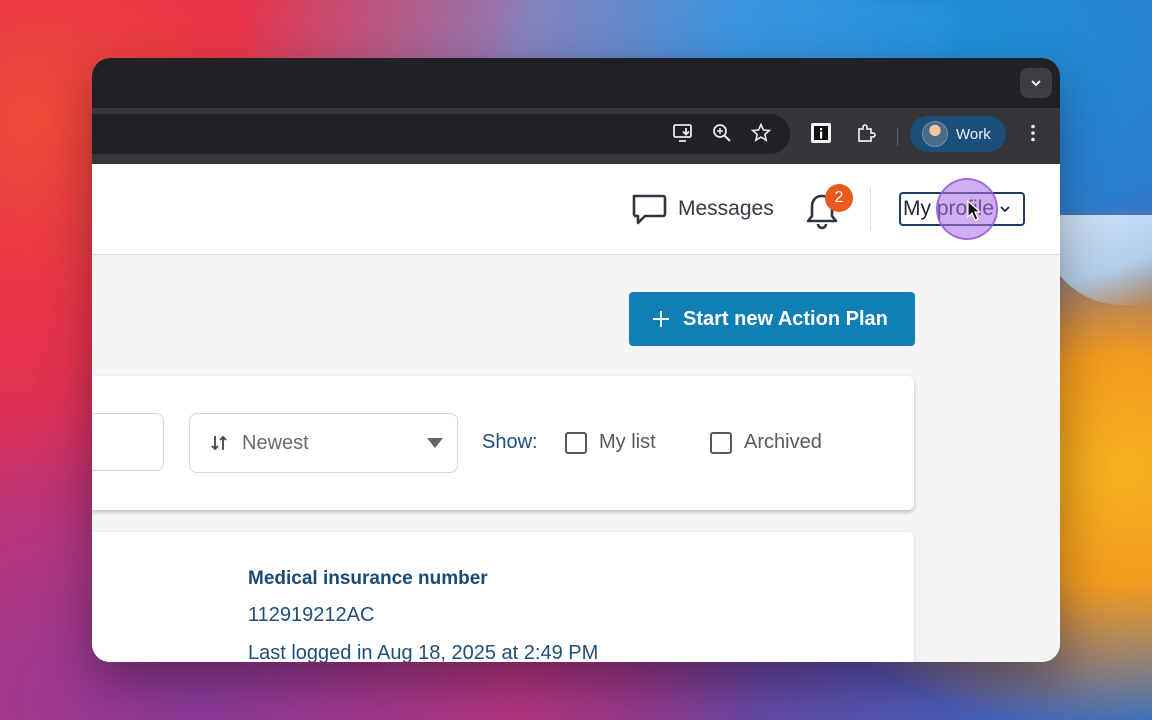 The width and height of the screenshot is (1152, 720). What do you see at coordinates (783, 442) in the screenshot?
I see `archived-label: Archived` at bounding box center [783, 442].